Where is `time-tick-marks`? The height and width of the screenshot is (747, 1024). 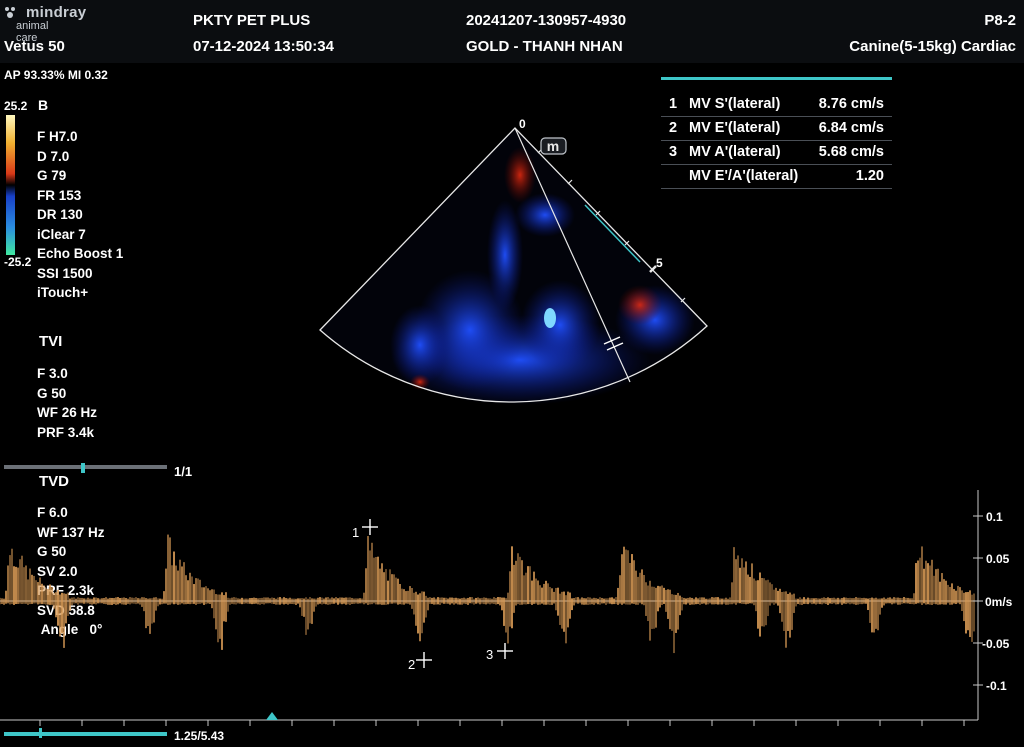 time-tick-marks is located at coordinates (502, 723).